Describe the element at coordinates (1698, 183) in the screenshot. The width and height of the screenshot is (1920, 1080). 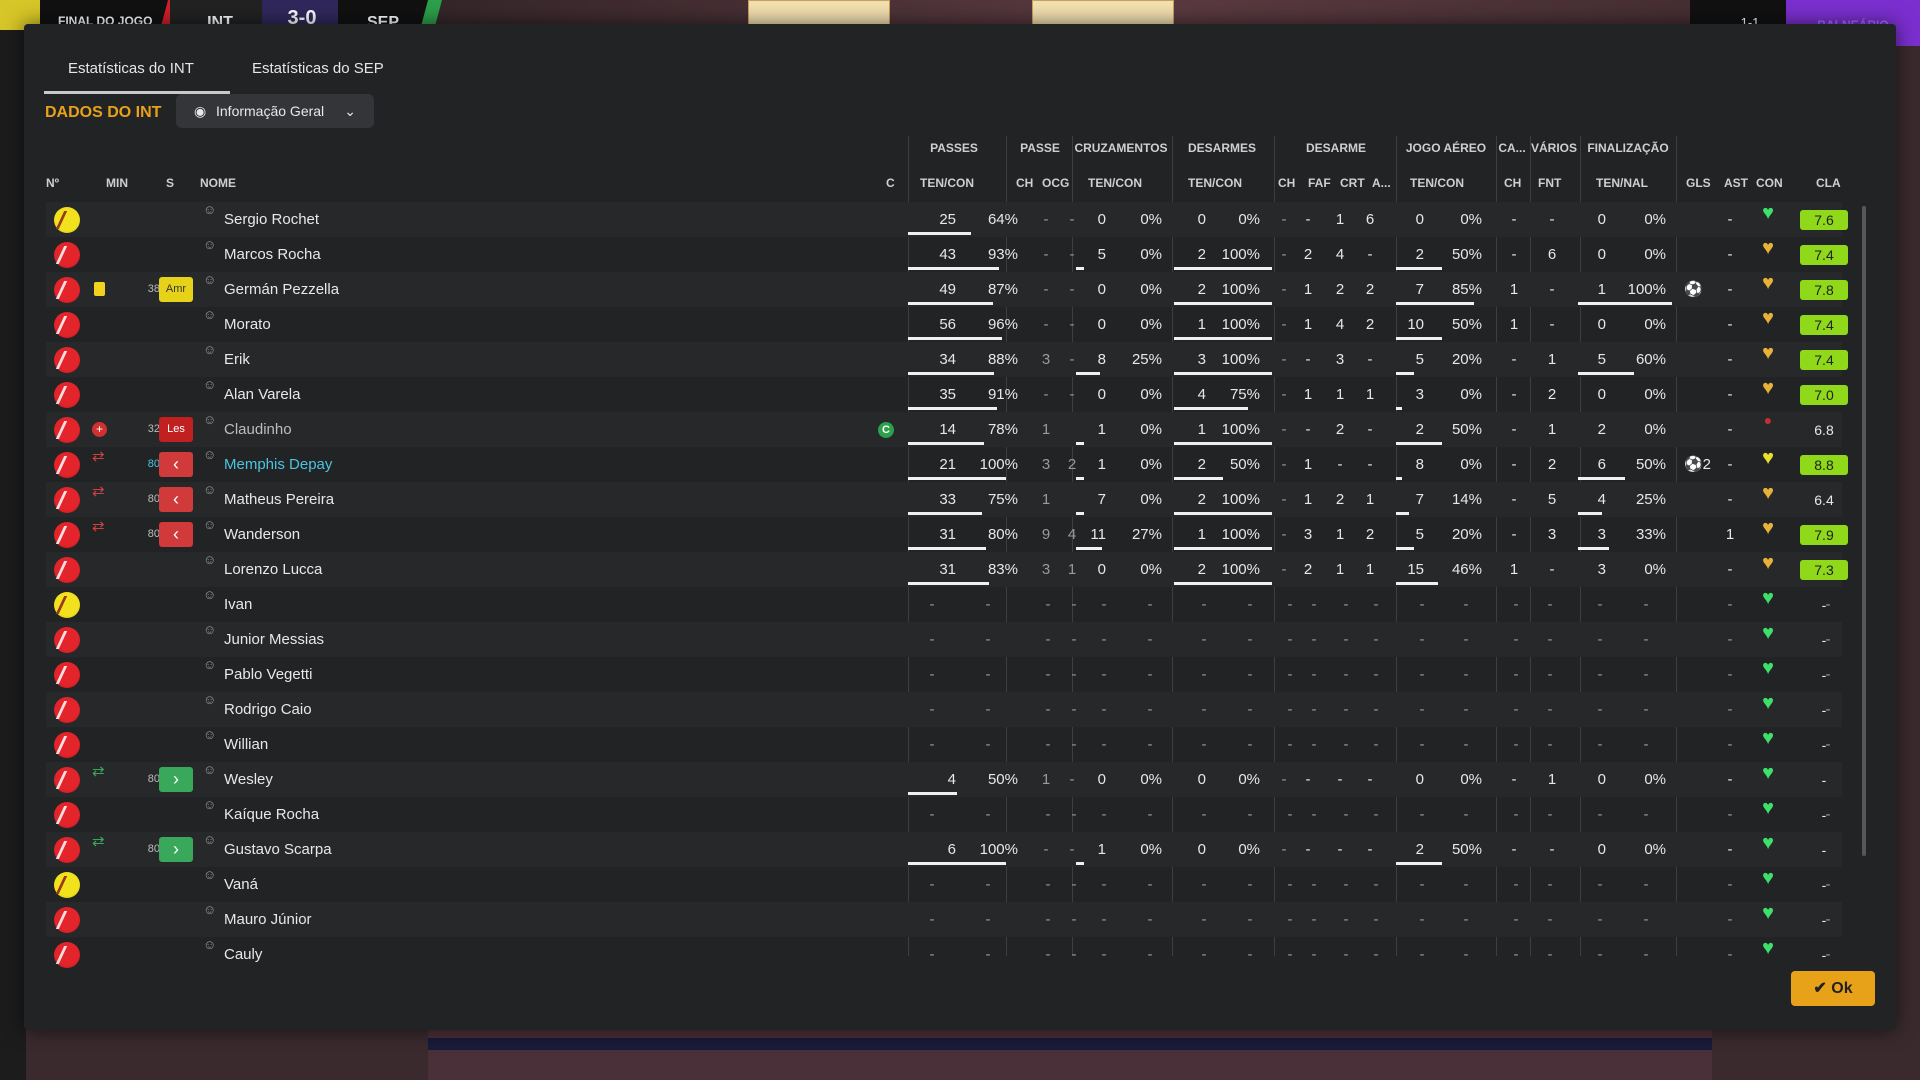
I see `column-header-gls: GLS` at that location.